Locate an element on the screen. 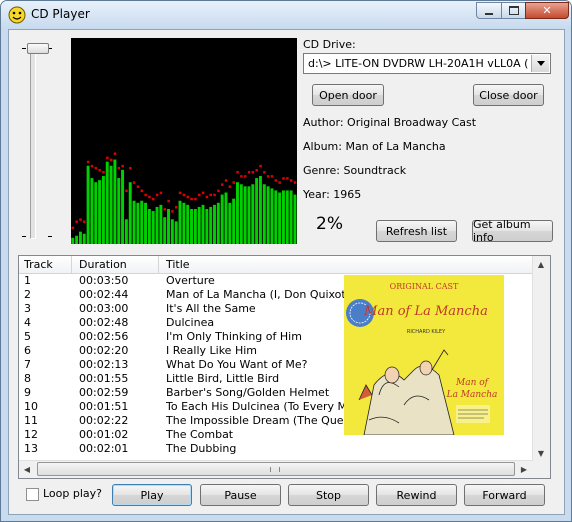 The height and width of the screenshot is (522, 572). title-cell: Dulcinea is located at coordinates (190, 322).